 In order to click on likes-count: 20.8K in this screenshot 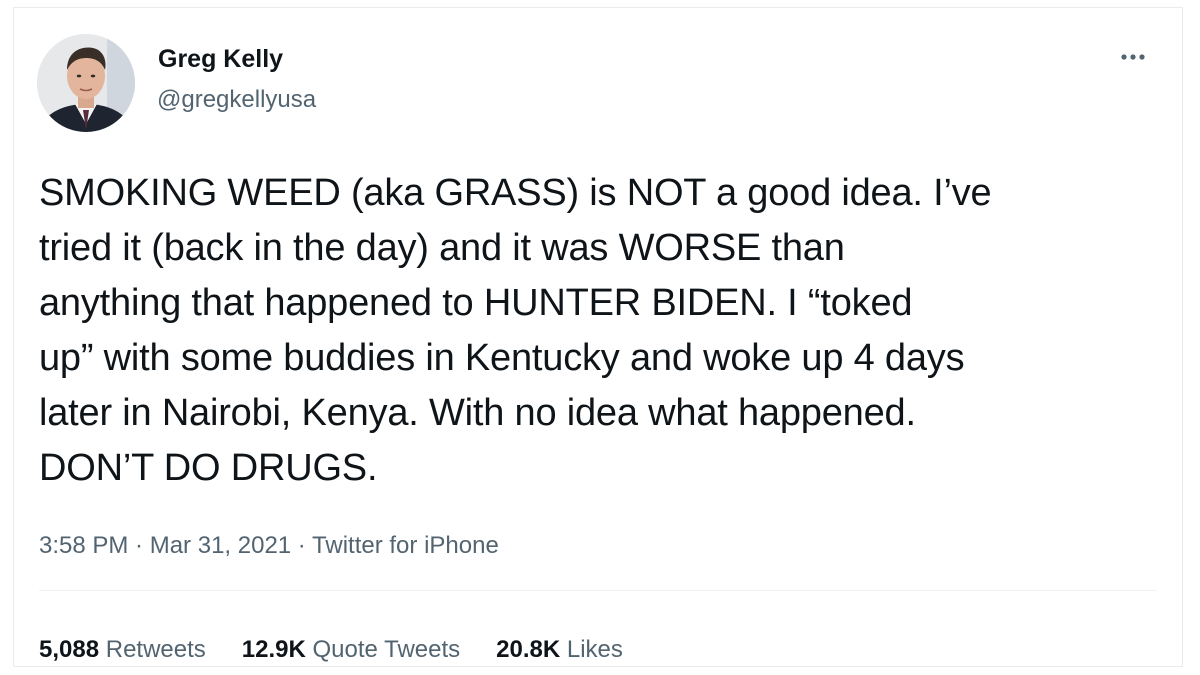, I will do `click(528, 649)`.